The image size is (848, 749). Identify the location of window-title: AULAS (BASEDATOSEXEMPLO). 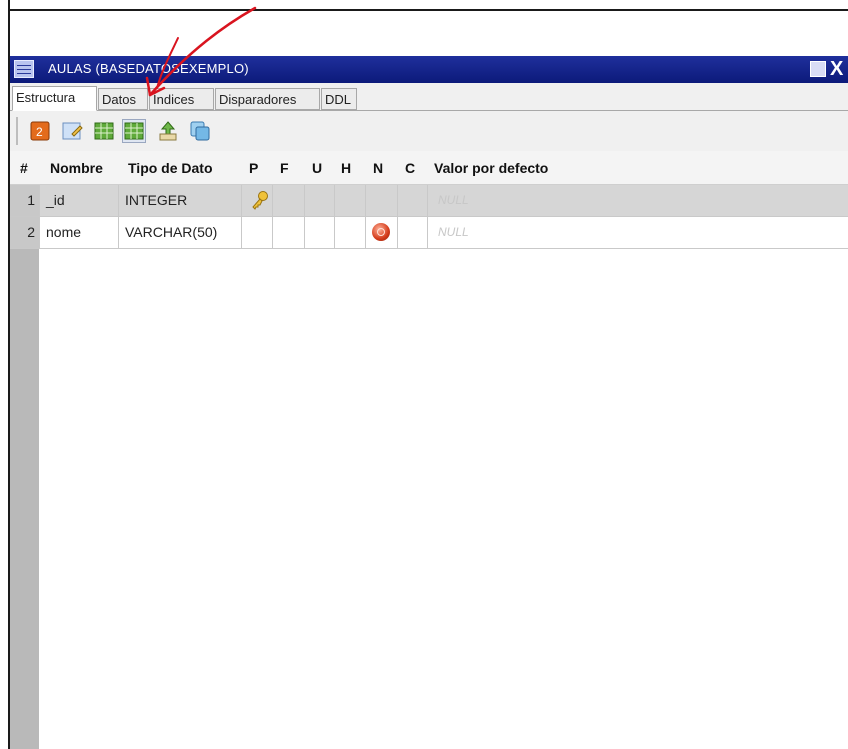
(148, 68).